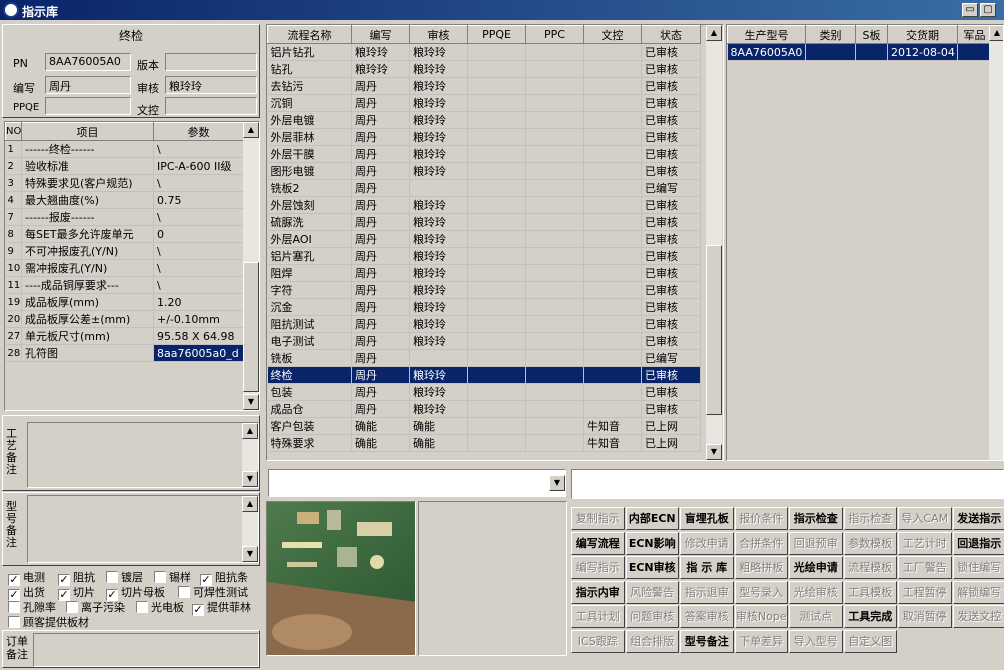 This screenshot has height=670, width=1004. What do you see at coordinates (251, 327) in the screenshot?
I see `scroll-thumb` at bounding box center [251, 327].